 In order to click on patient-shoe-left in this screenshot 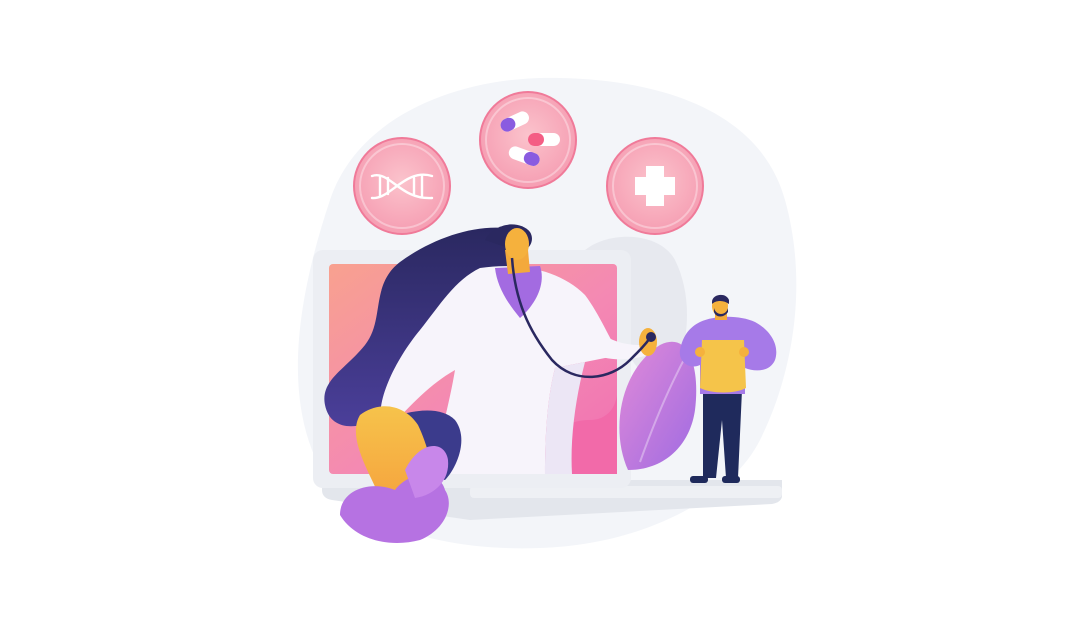, I will do `click(699, 479)`.